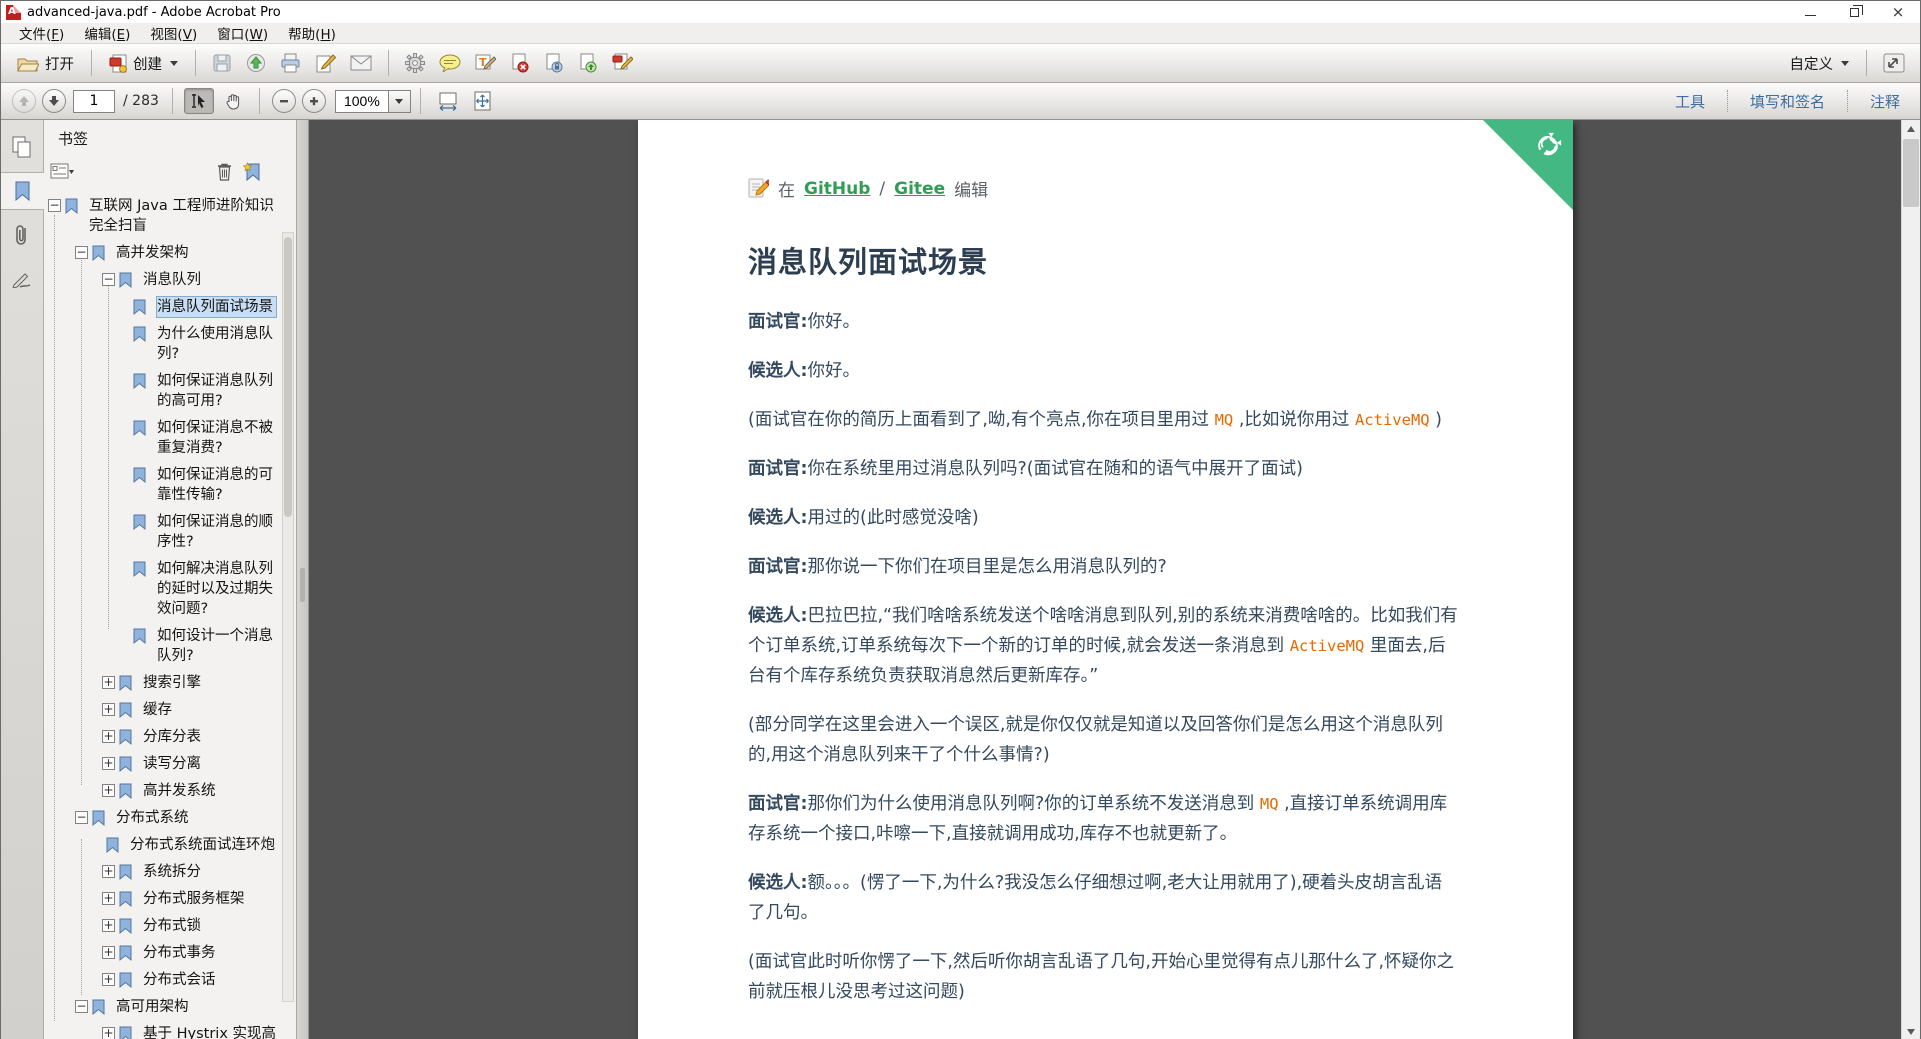 The width and height of the screenshot is (1921, 1039). What do you see at coordinates (170, 589) in the screenshot?
I see `bookmark-item: 如何解决消息队列的延时以及过期失效问题?` at bounding box center [170, 589].